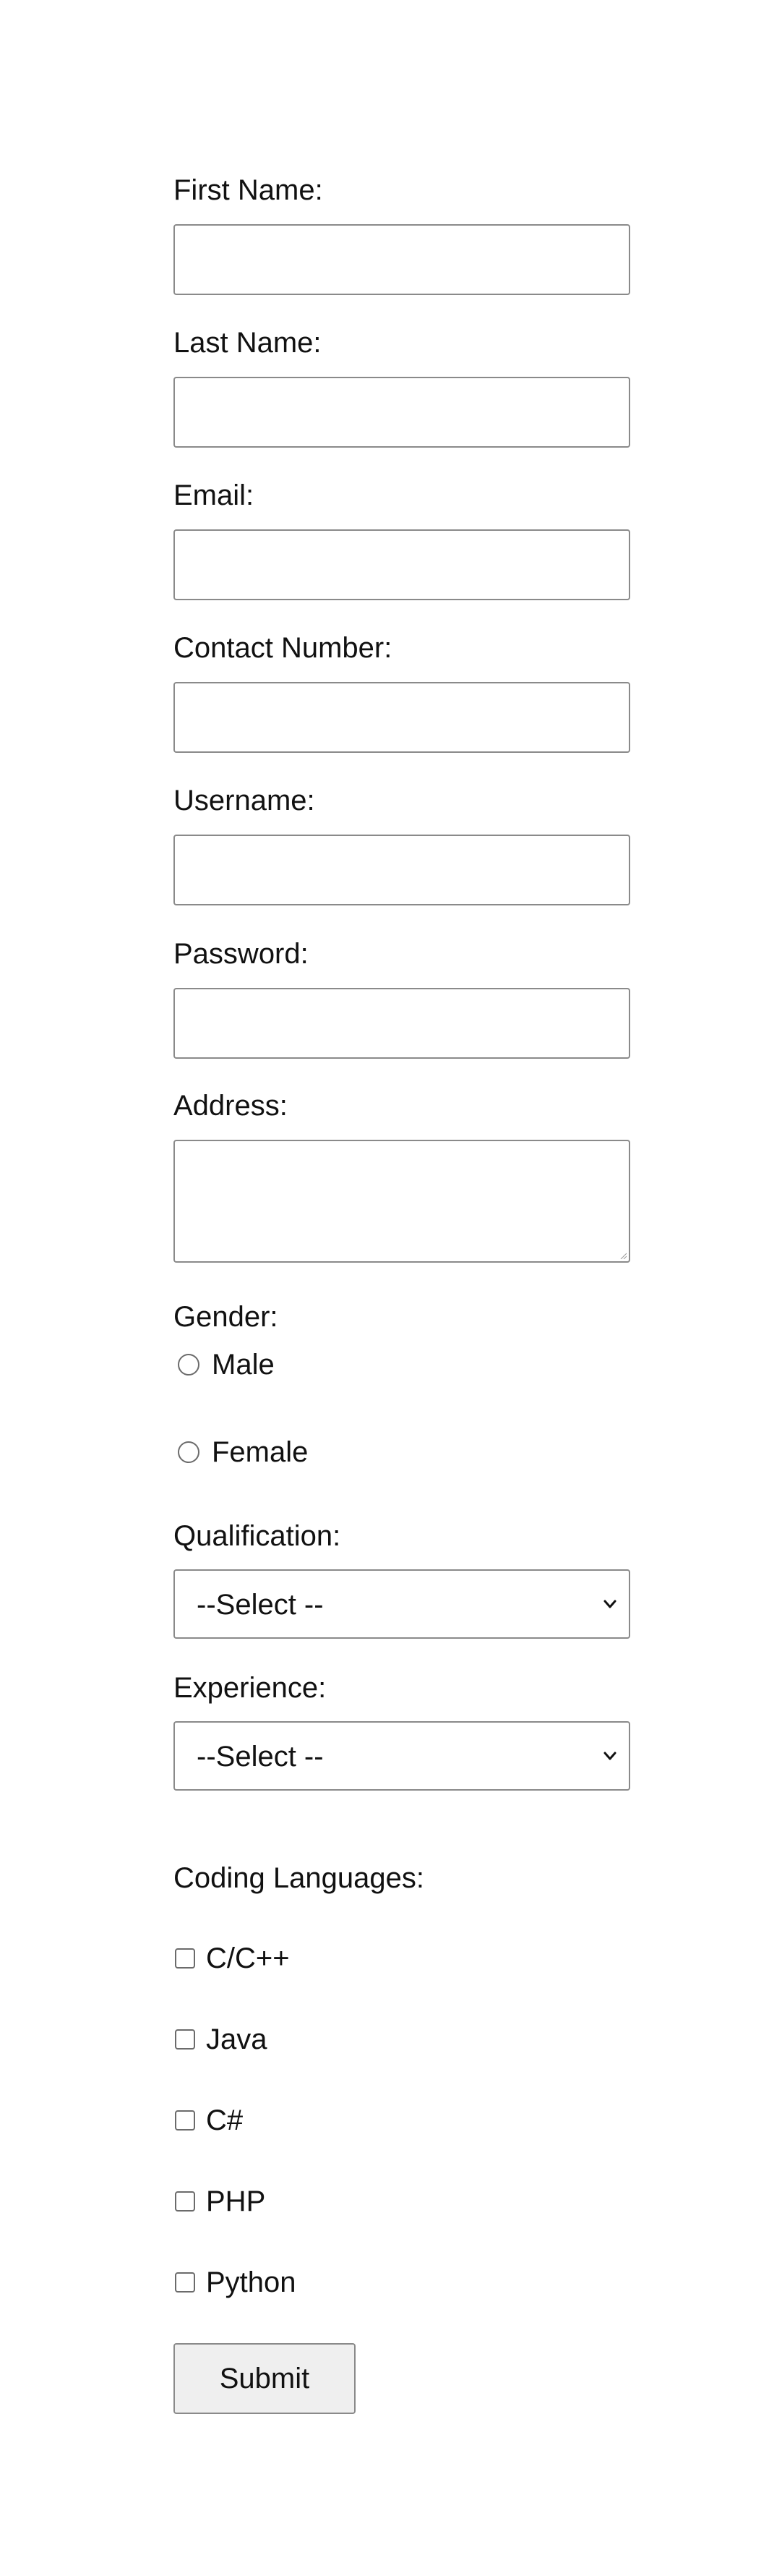 This screenshot has width=782, height=2576. I want to click on gender-female-radio, so click(189, 1452).